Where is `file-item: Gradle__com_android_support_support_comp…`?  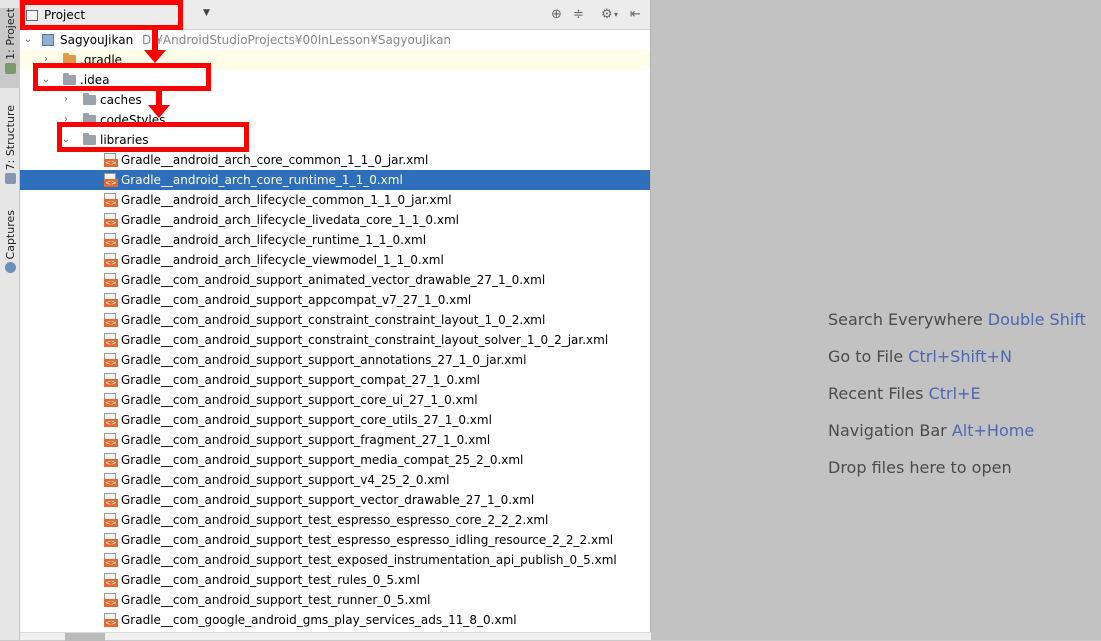 file-item: Gradle__com_android_support_support_comp… is located at coordinates (335, 380).